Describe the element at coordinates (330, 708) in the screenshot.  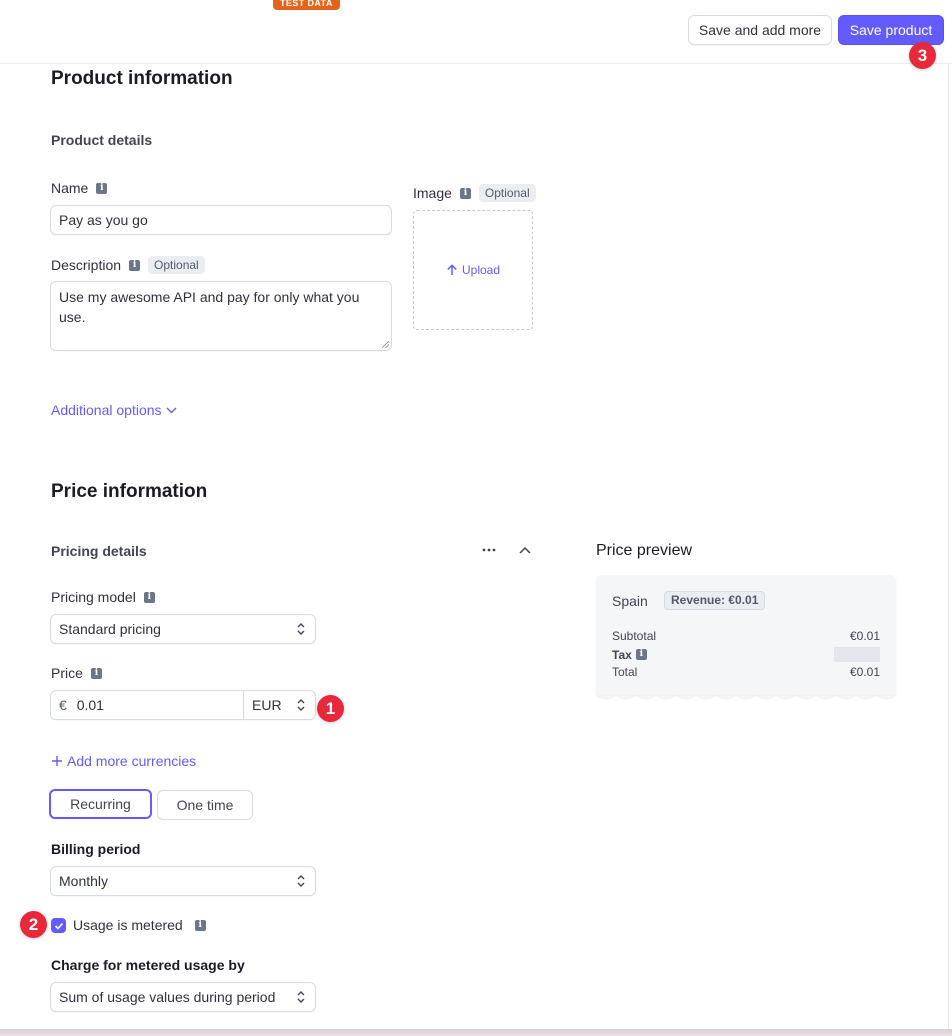
I see `step-marker-1: 1` at that location.